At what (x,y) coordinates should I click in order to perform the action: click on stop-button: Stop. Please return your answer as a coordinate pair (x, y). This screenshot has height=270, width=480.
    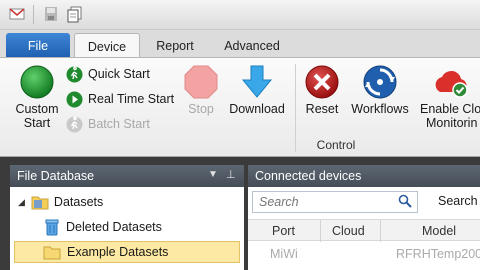
    Looking at the image, I should click on (201, 90).